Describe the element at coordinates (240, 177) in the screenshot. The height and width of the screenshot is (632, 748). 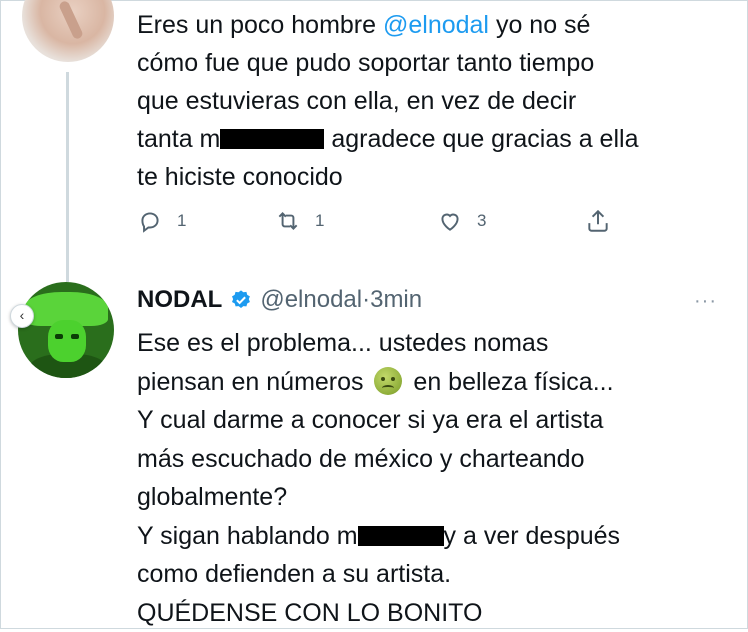
I see `reply-text-line: te hiciste conocido` at that location.